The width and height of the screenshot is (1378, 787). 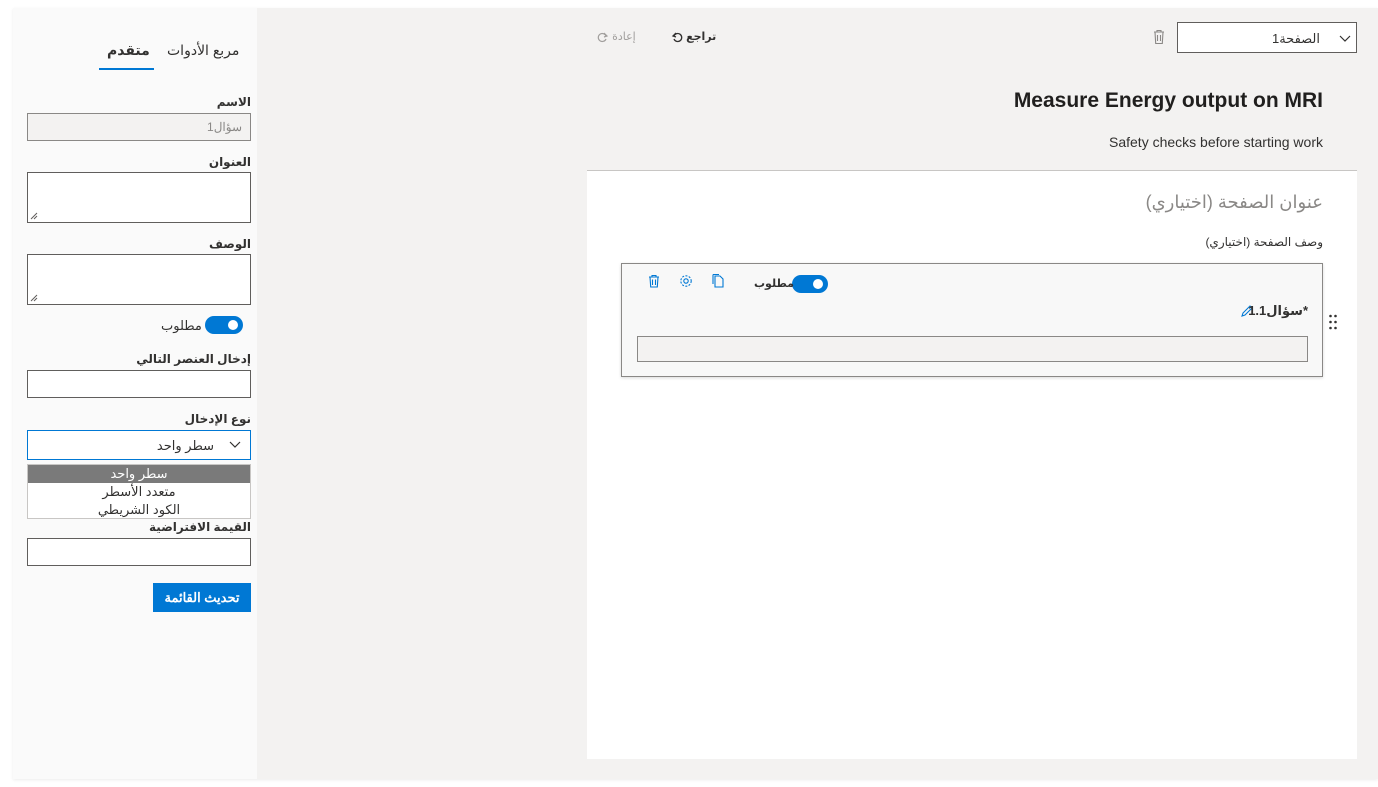 What do you see at coordinates (1267, 37) in the screenshot?
I see `page-selector: الصفحة1` at bounding box center [1267, 37].